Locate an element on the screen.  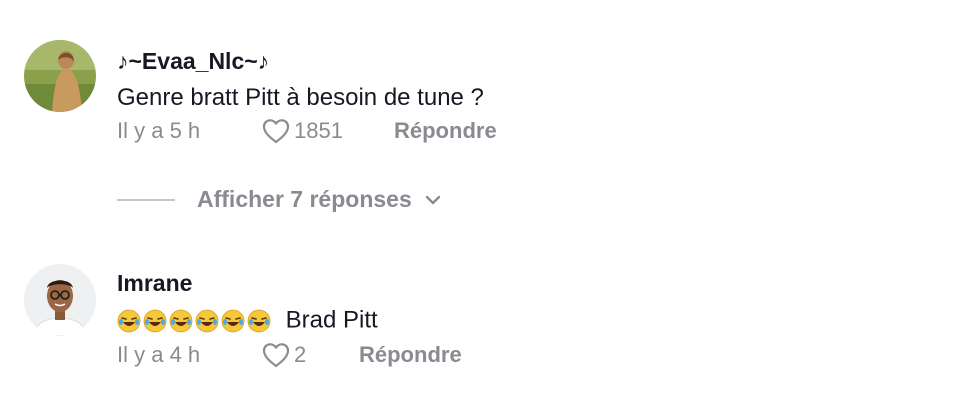
like-button: 1851 is located at coordinates (328, 131).